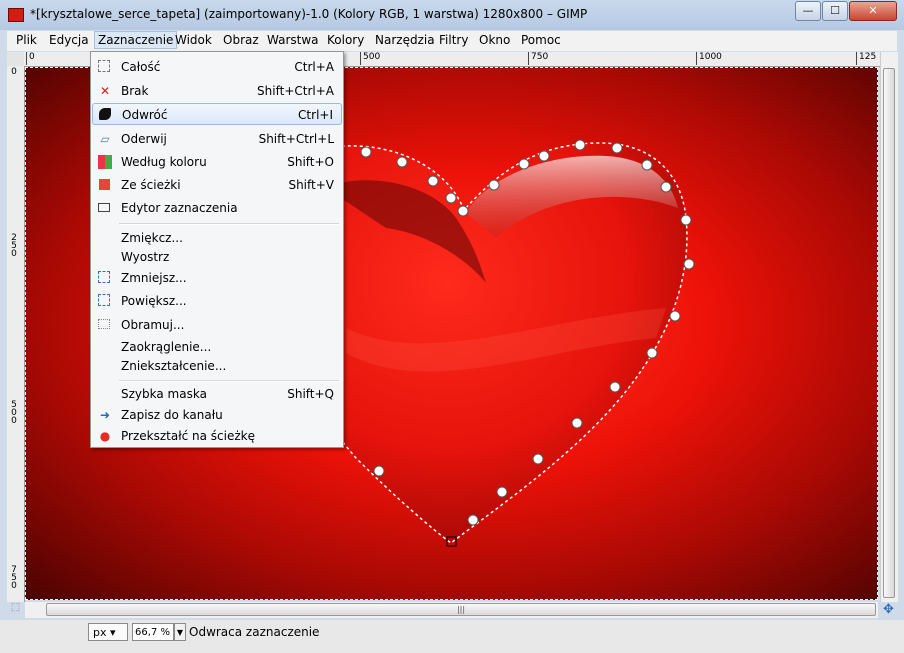 The width and height of the screenshot is (904, 653). I want to click on menu-item-zapisz-do-kanalu: ➜ Zapisz do kanału, so click(217, 415).